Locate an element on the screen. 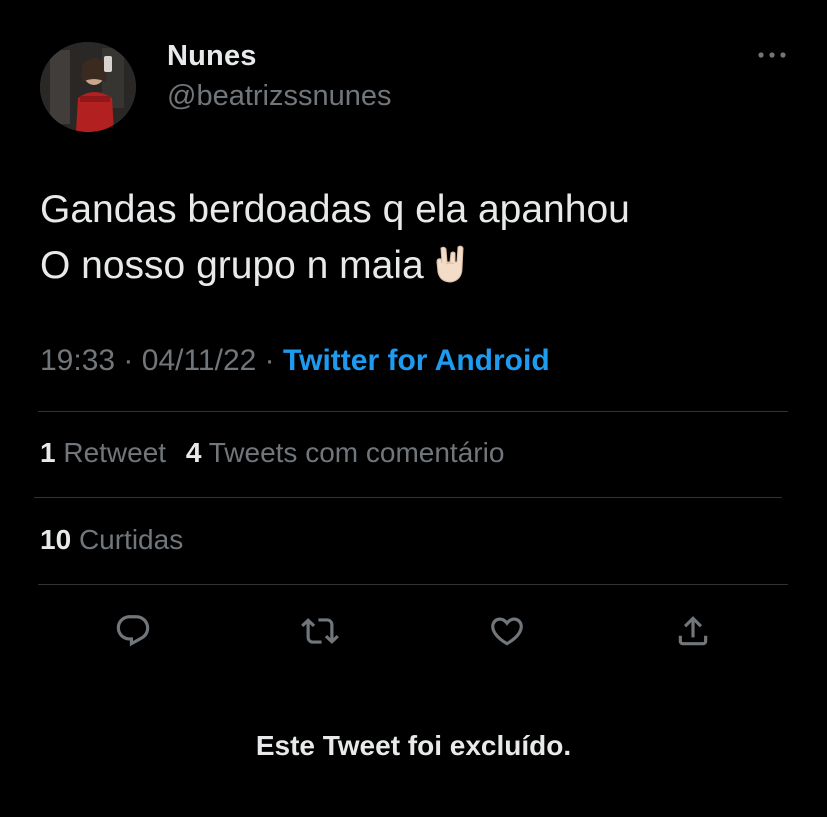  tweet-time: 19:33 is located at coordinates (77, 360).